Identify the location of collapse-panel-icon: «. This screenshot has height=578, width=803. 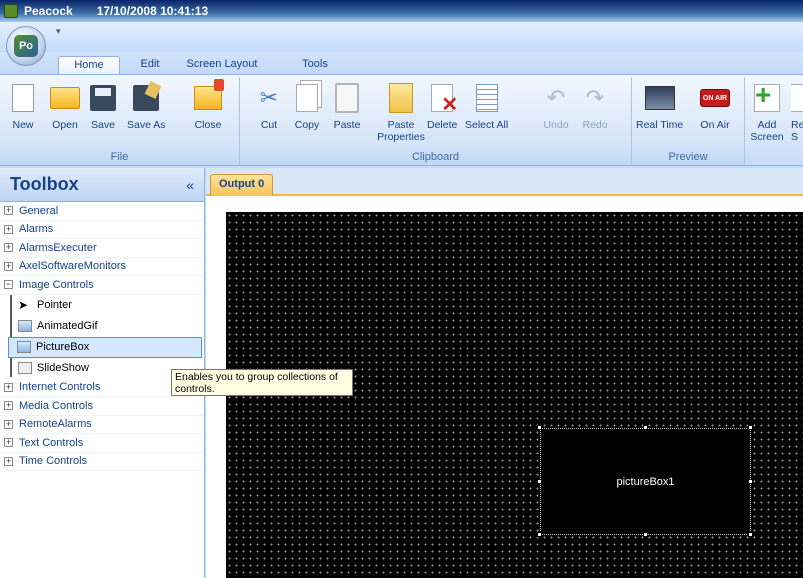
(190, 185).